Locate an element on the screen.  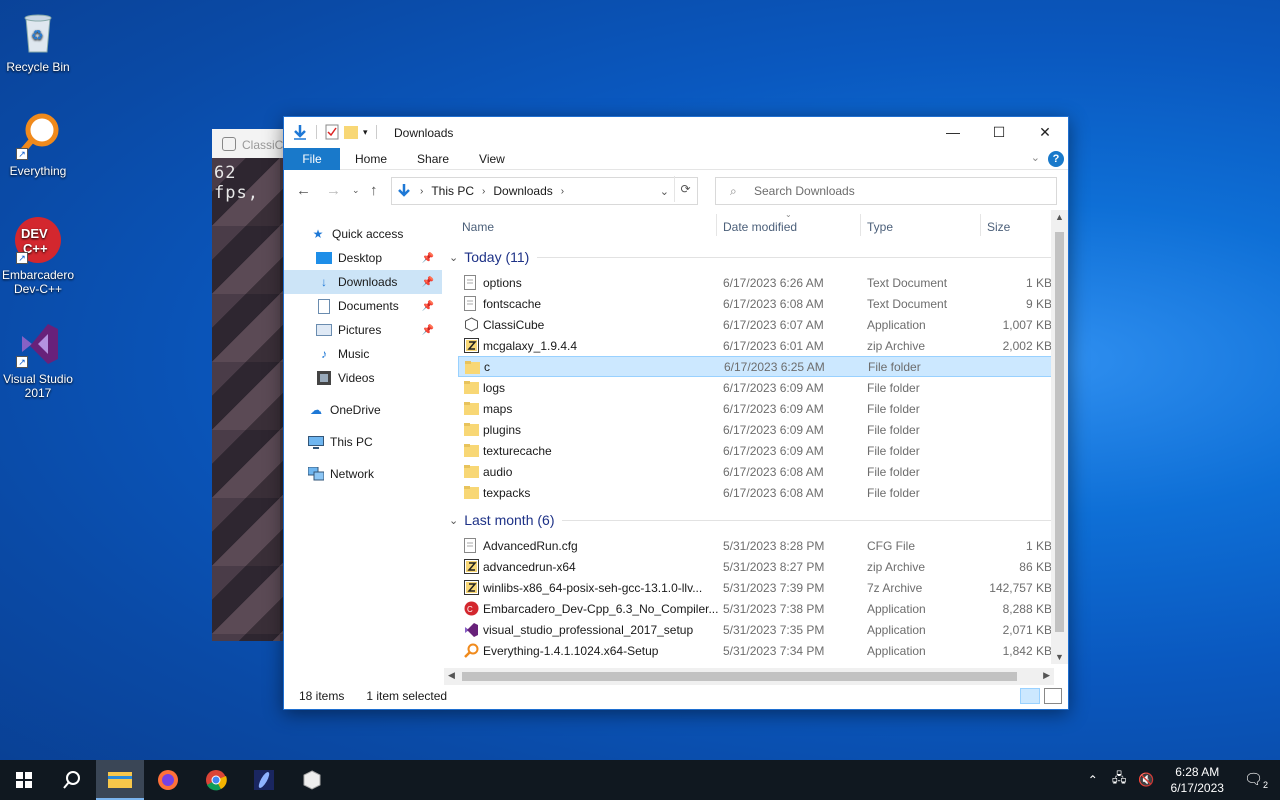
tab-view: View is located at coordinates (492, 159).